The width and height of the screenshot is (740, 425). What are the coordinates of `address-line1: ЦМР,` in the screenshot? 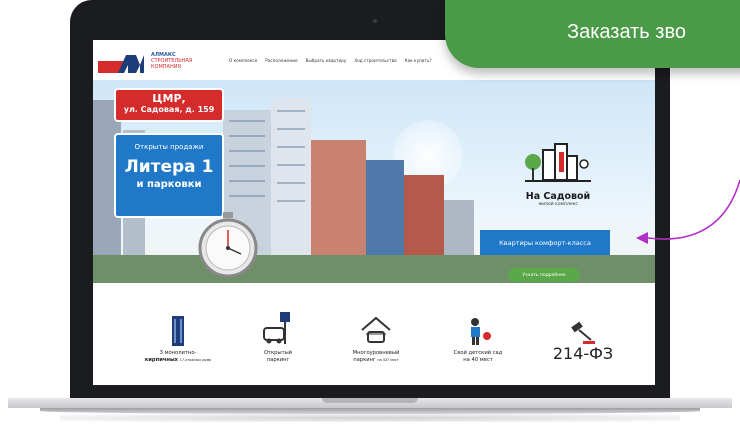 It's located at (169, 98).